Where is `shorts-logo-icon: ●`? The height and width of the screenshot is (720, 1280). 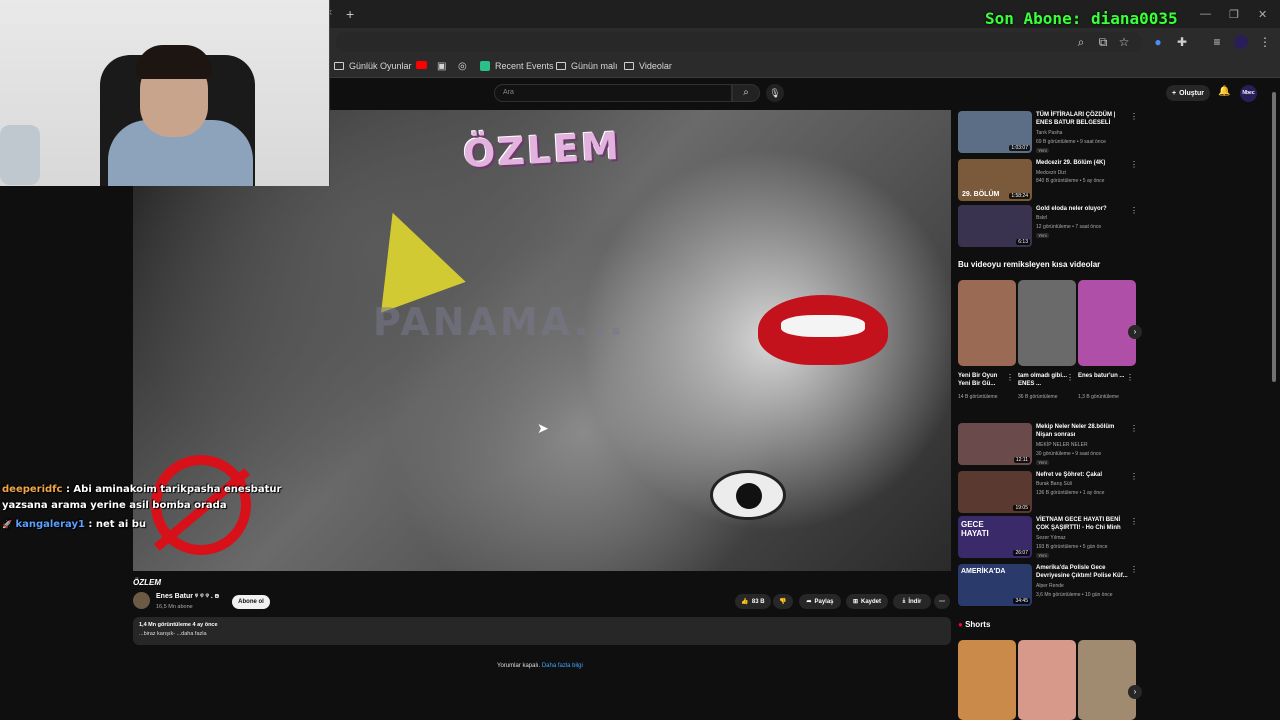
shorts-logo-icon: ● is located at coordinates (960, 624).